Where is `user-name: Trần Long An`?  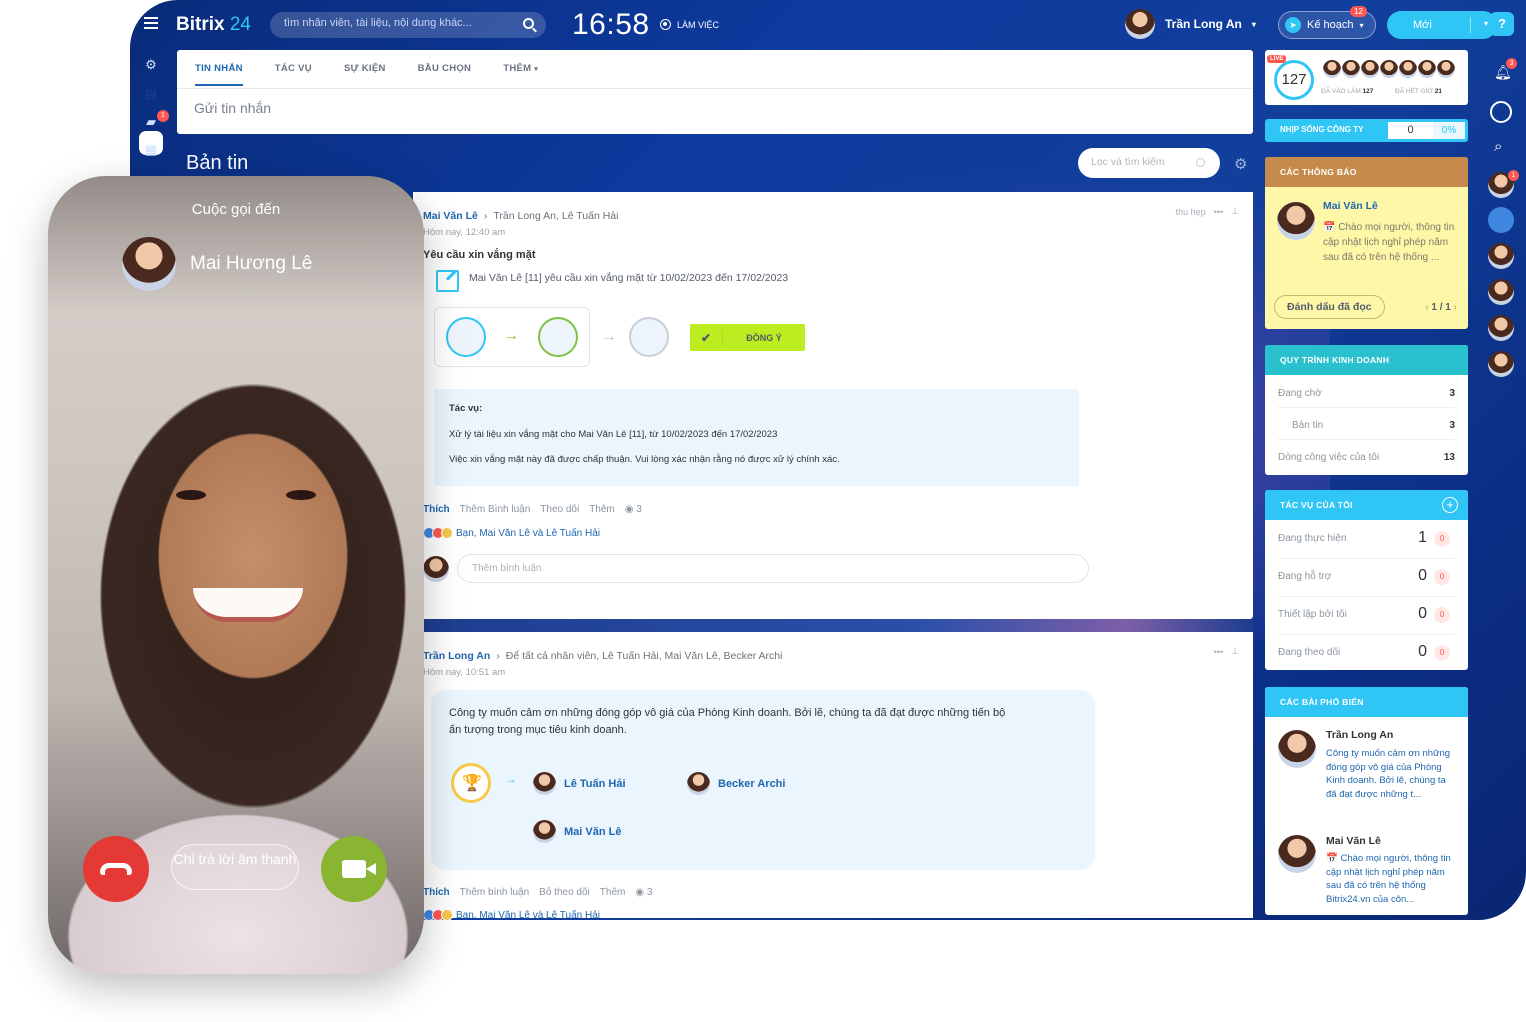
user-name: Trần Long An is located at coordinates (1203, 24).